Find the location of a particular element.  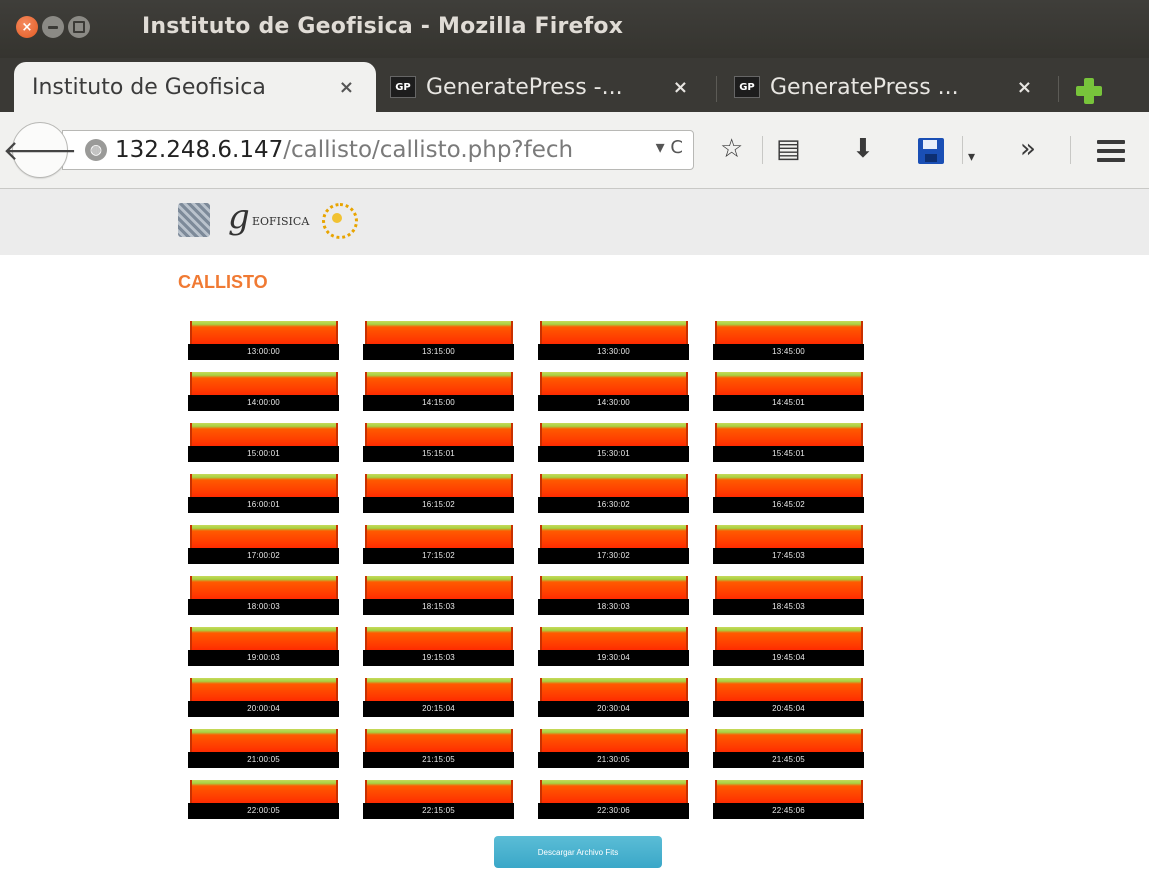

spectrogram-thumbnail: 13:30:00 is located at coordinates (613, 340).